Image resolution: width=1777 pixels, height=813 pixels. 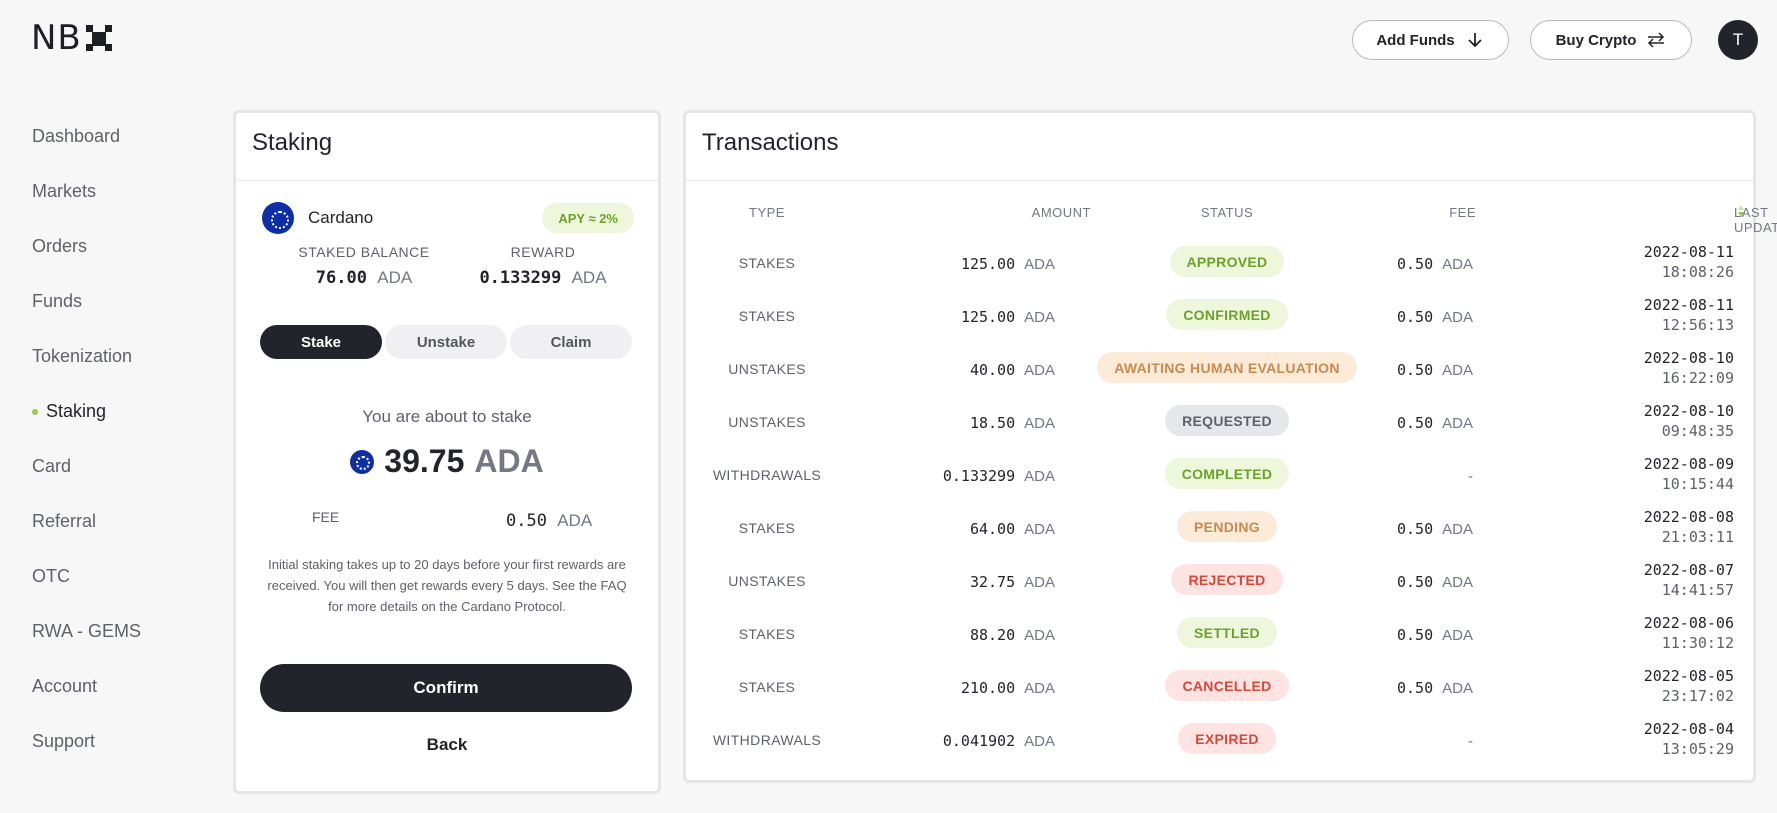 What do you see at coordinates (364, 278) in the screenshot?
I see `staked-balance-value: 76.00 ADA` at bounding box center [364, 278].